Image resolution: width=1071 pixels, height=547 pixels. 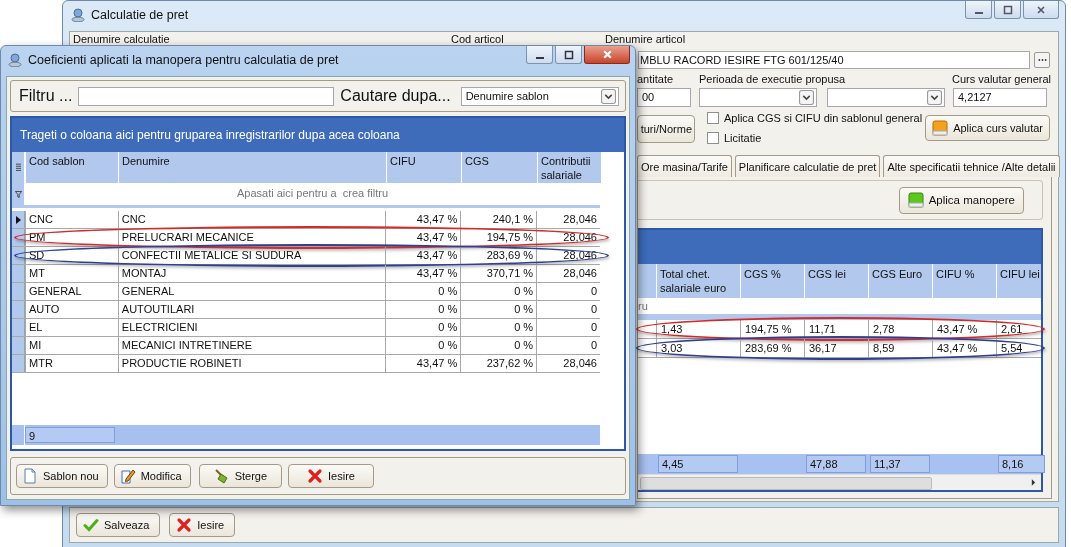 I want to click on table-cell: 5,54, so click(x=1028, y=348).